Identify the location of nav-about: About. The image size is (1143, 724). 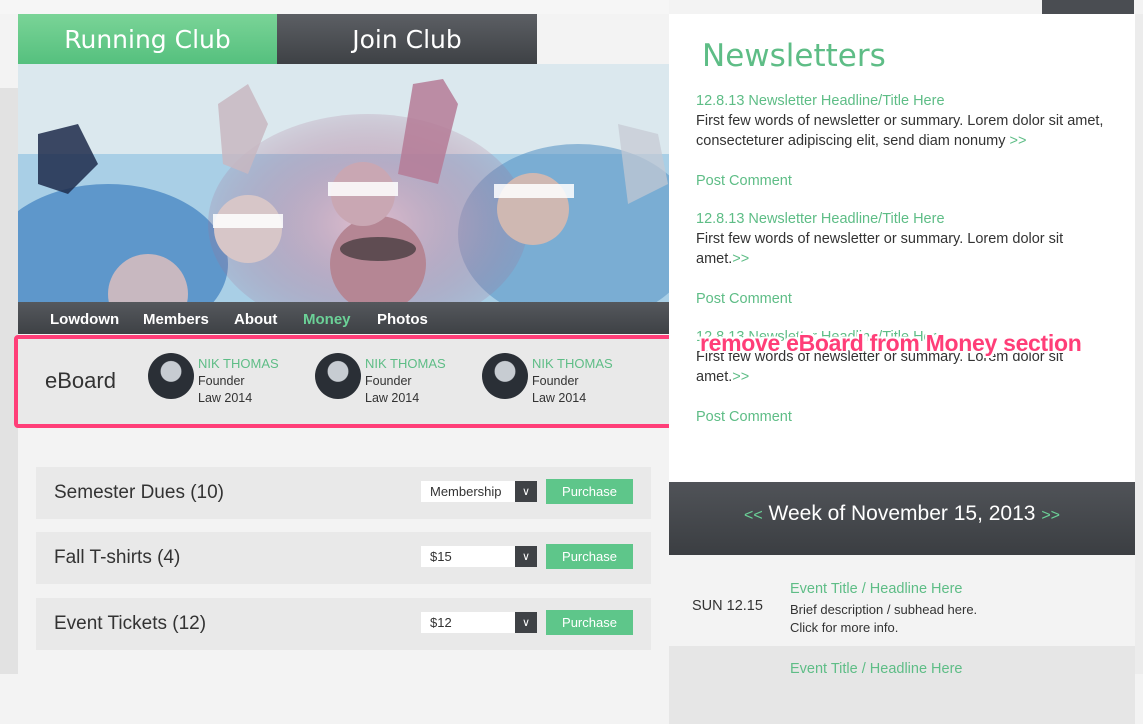
(255, 319).